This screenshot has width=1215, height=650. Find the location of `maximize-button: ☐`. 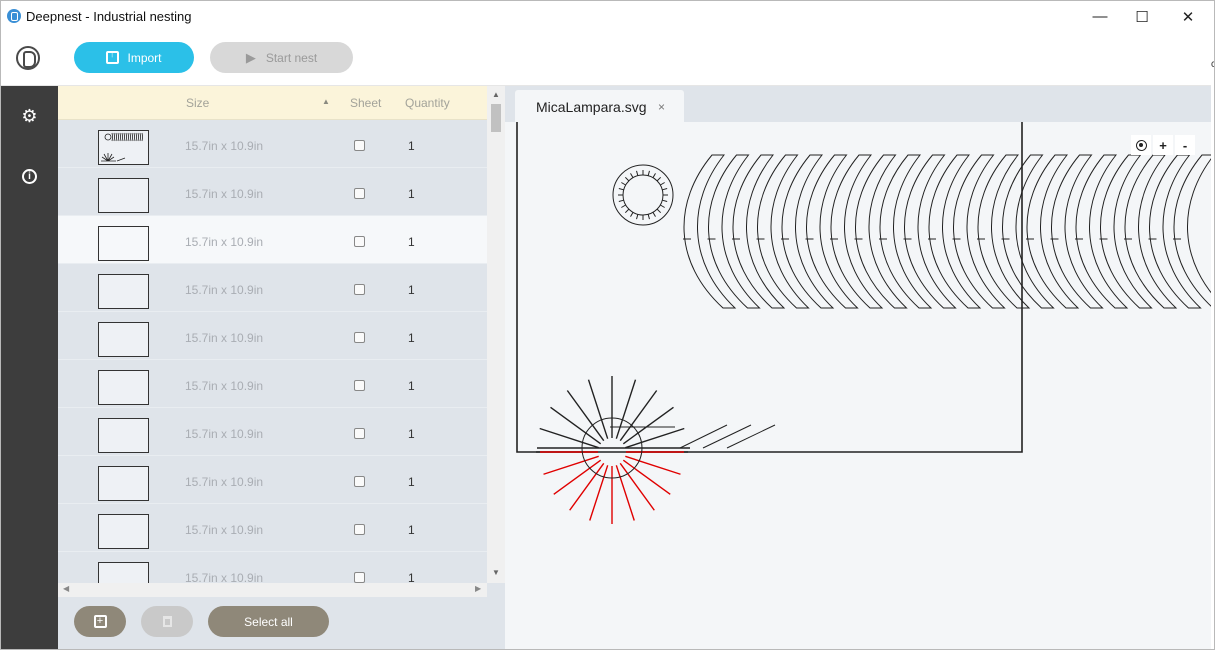

maximize-button: ☐ is located at coordinates (1142, 16).